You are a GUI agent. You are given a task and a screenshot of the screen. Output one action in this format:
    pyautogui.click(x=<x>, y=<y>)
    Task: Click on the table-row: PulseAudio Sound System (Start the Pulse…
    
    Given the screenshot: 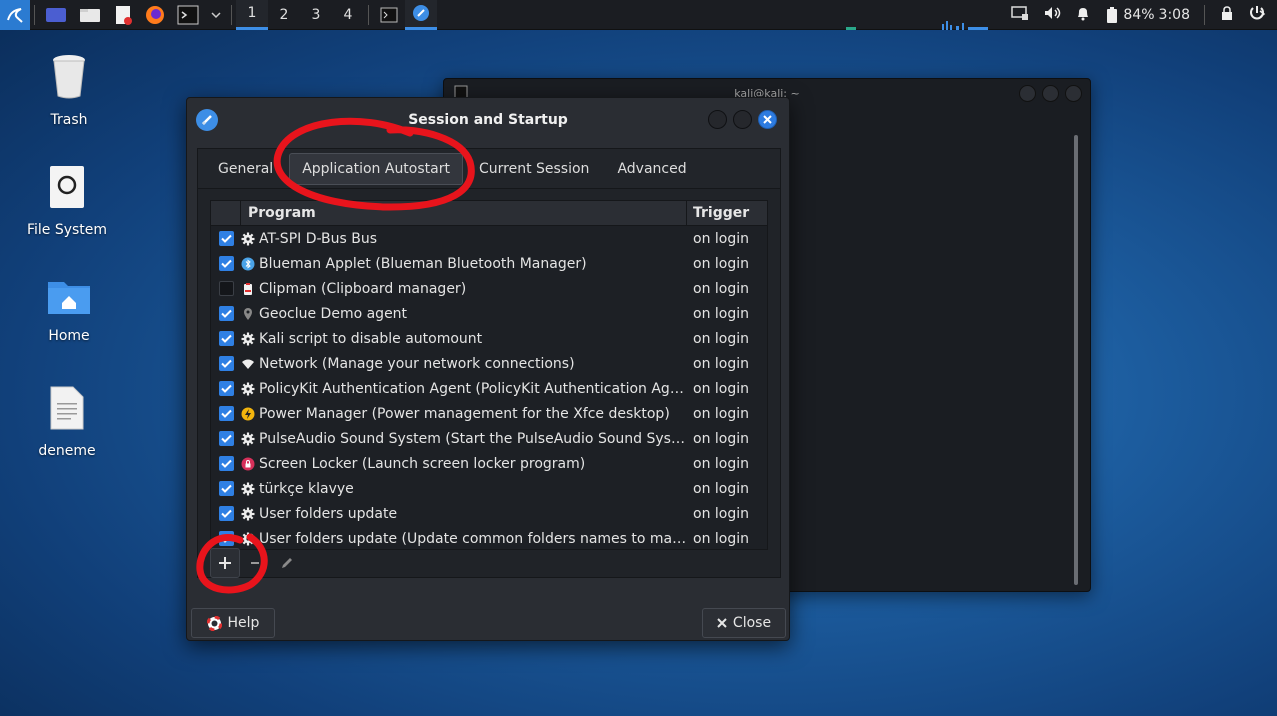 What is the action you would take?
    pyautogui.click(x=489, y=438)
    